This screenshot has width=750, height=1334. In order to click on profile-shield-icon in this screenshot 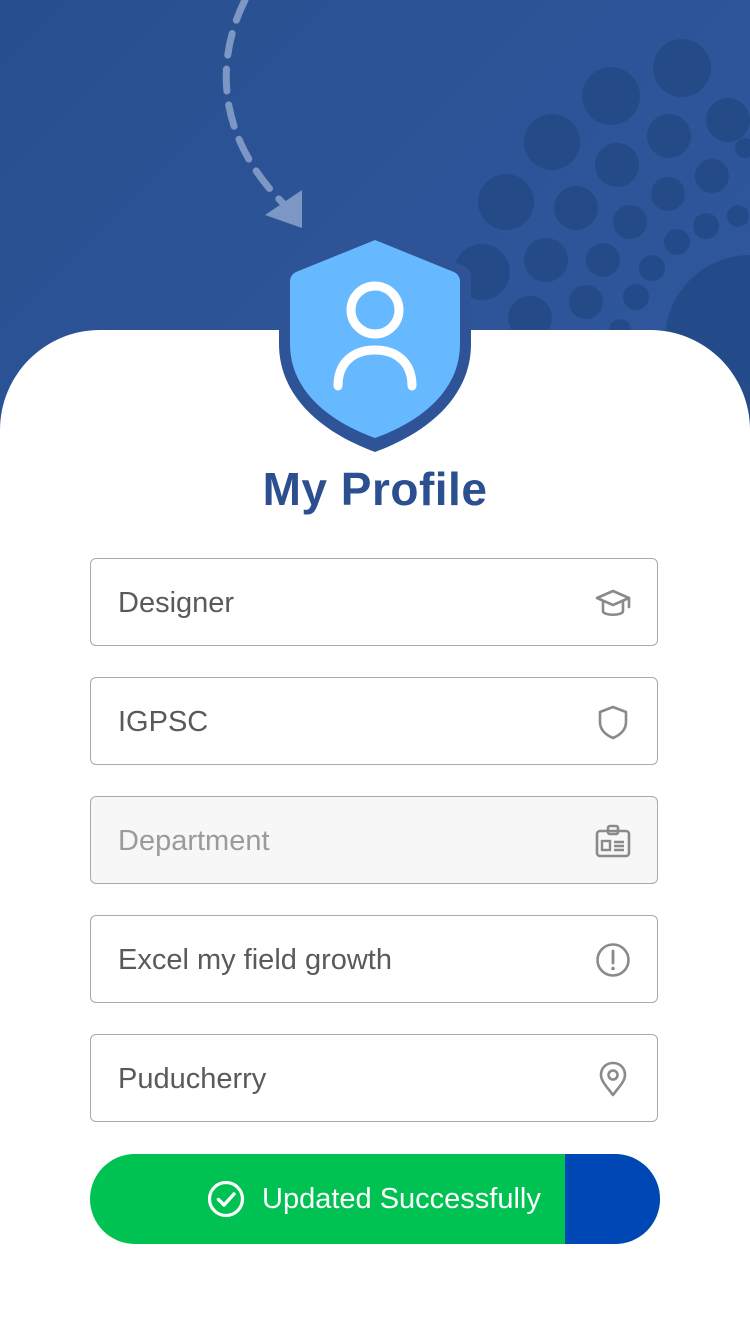, I will do `click(375, 341)`.